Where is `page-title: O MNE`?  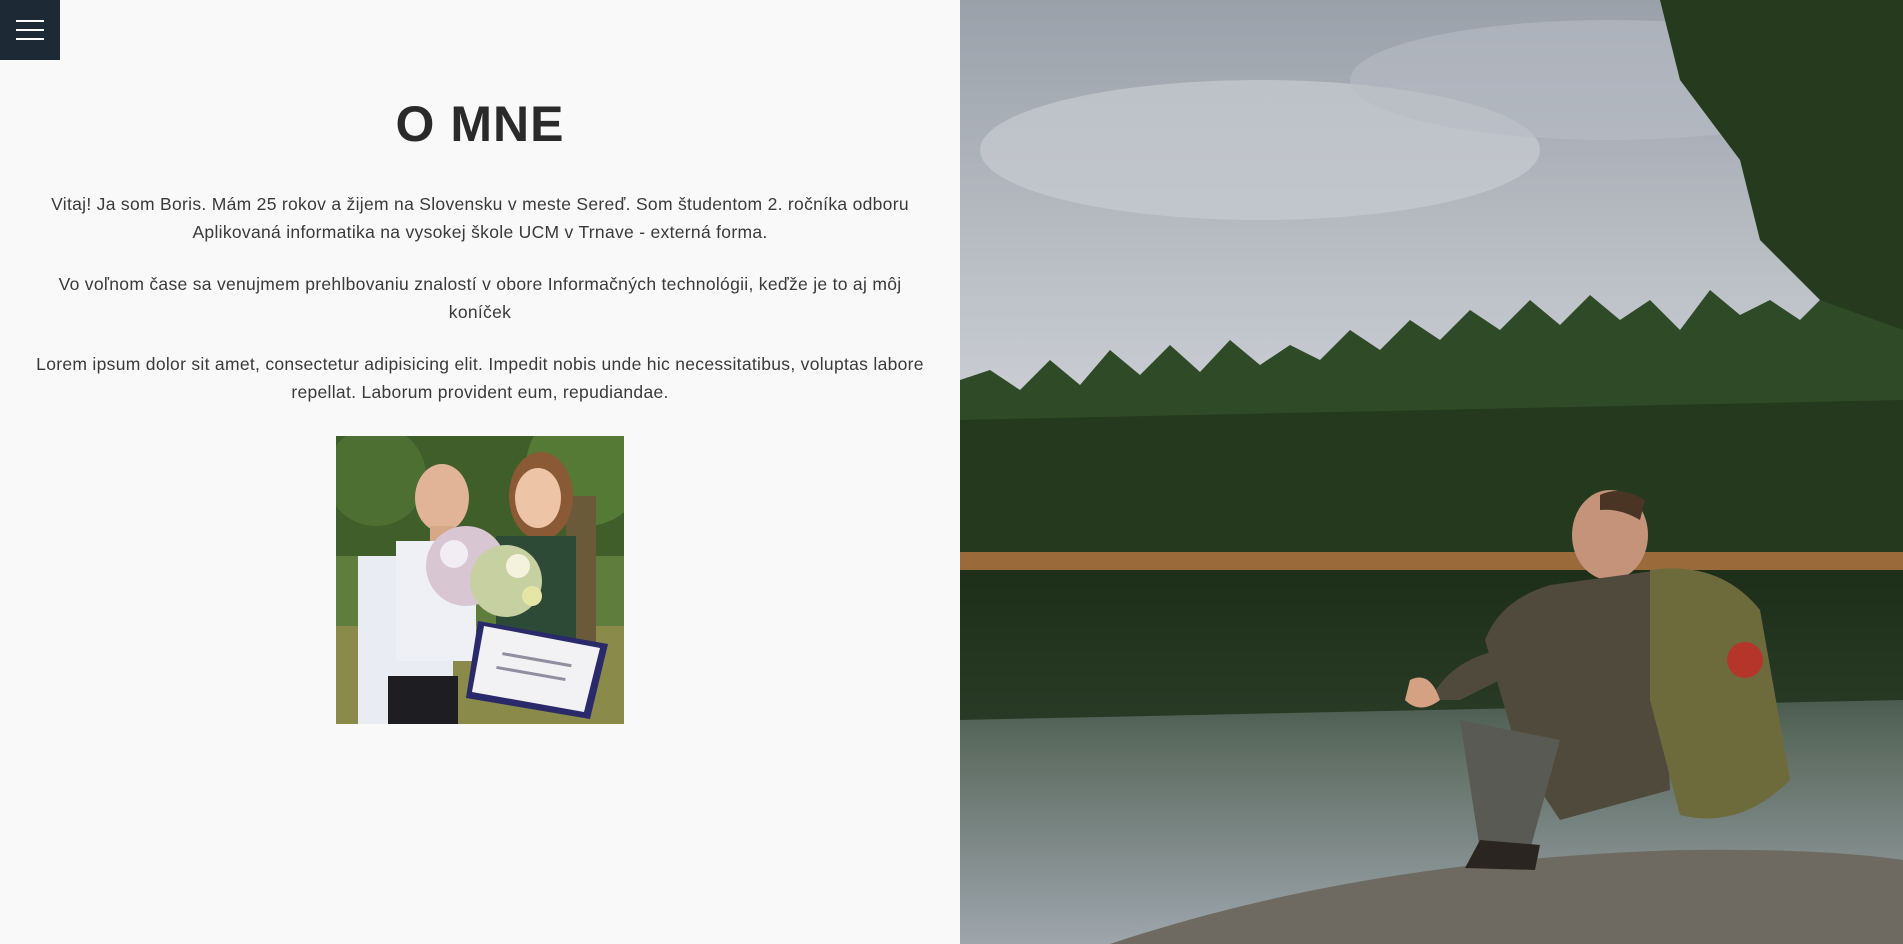 page-title: O MNE is located at coordinates (480, 124).